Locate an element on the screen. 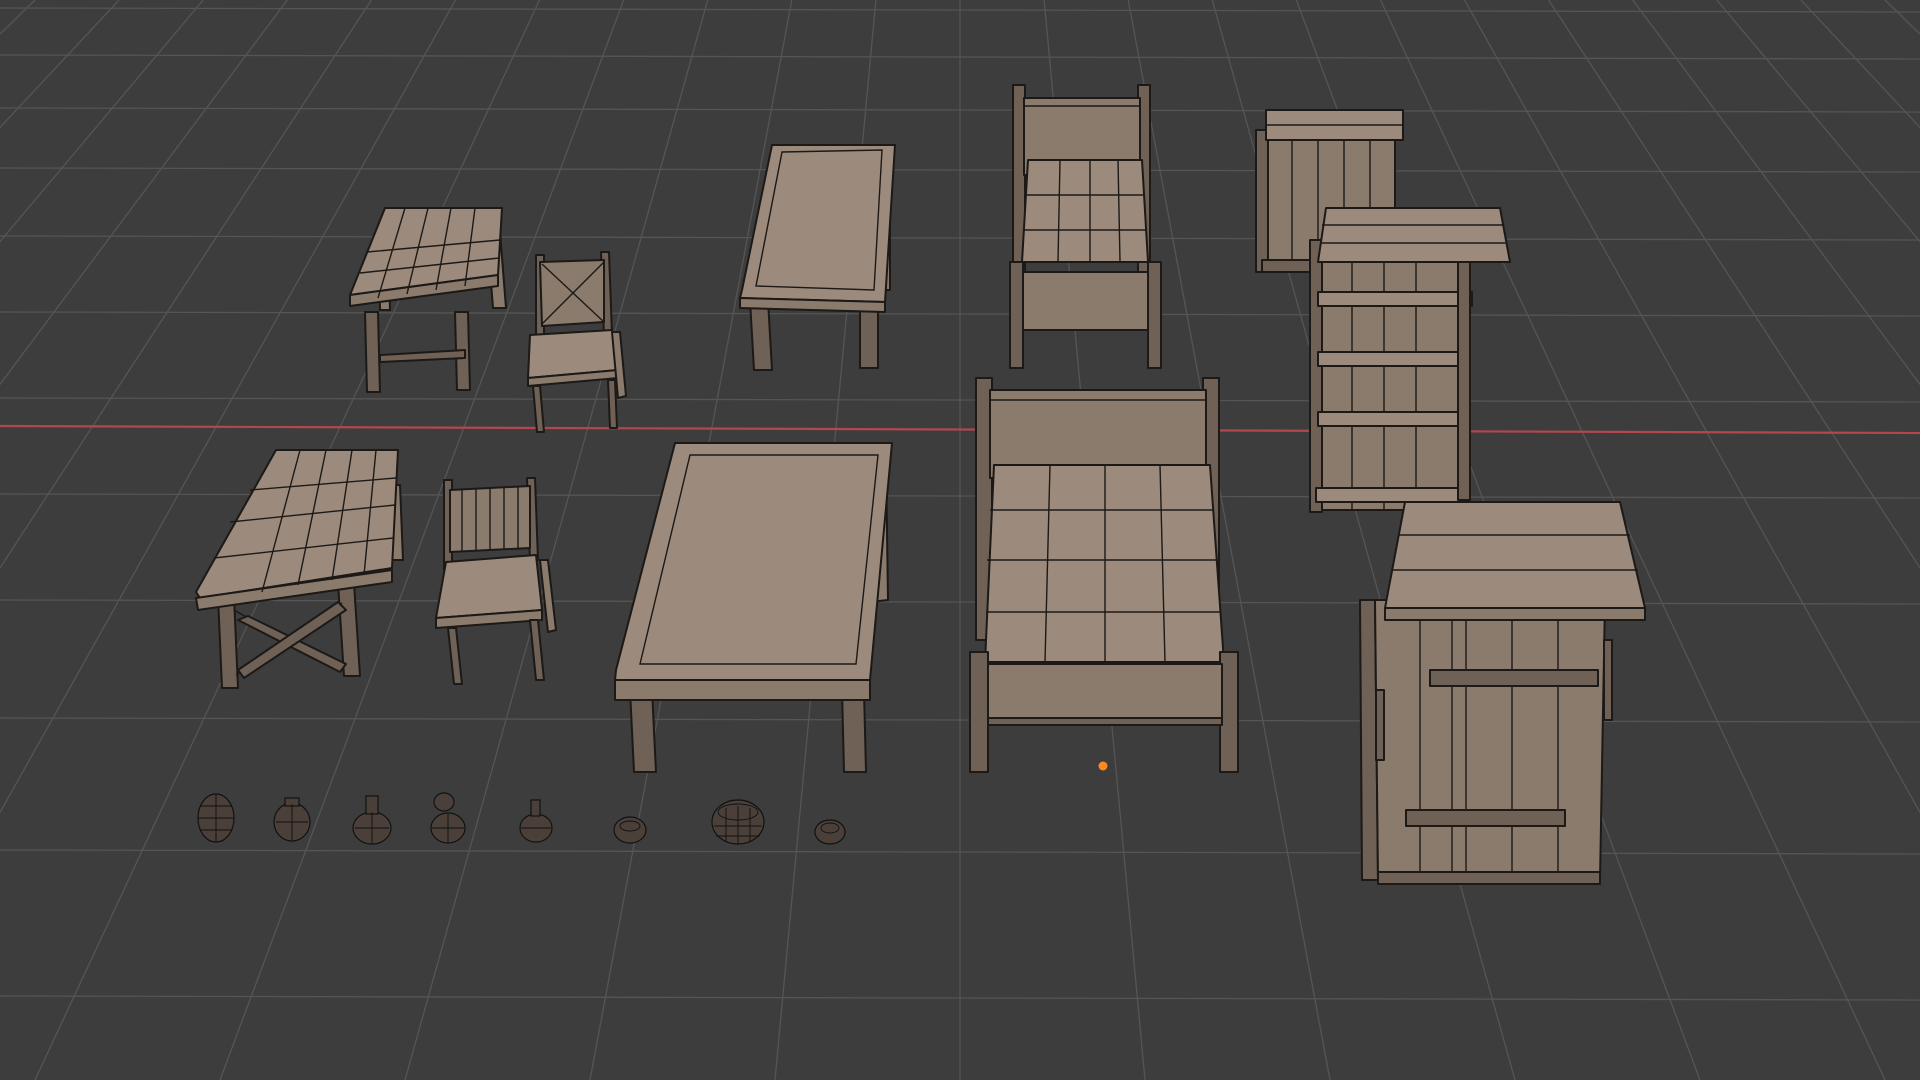 The width and height of the screenshot is (1920, 1080). bookshelf is located at coordinates (1410, 360).